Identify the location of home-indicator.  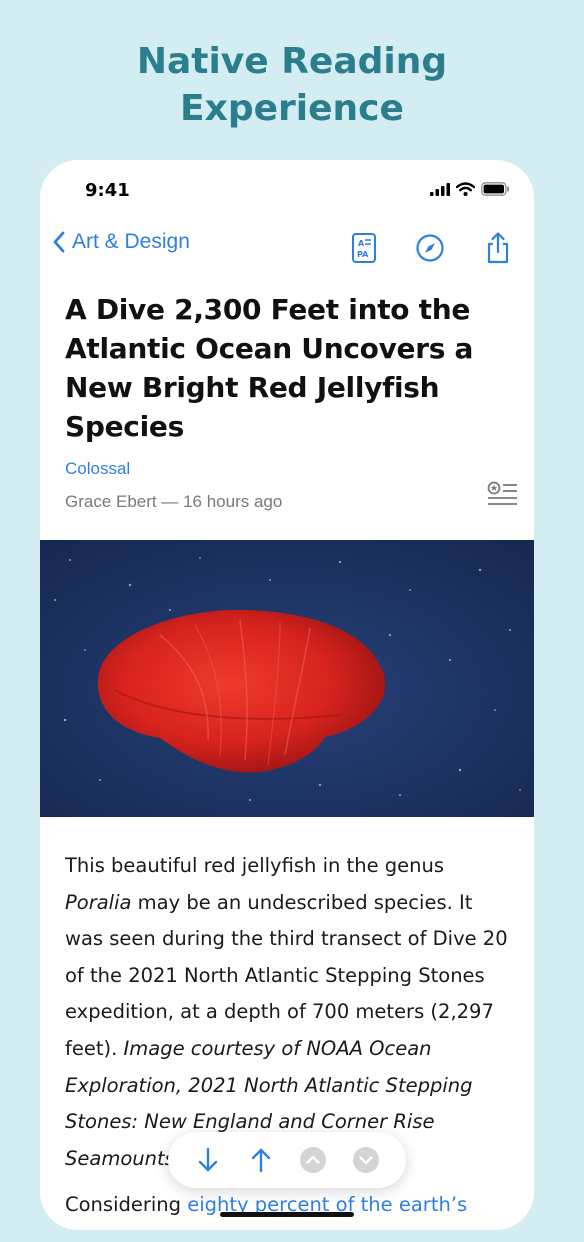
(287, 1214).